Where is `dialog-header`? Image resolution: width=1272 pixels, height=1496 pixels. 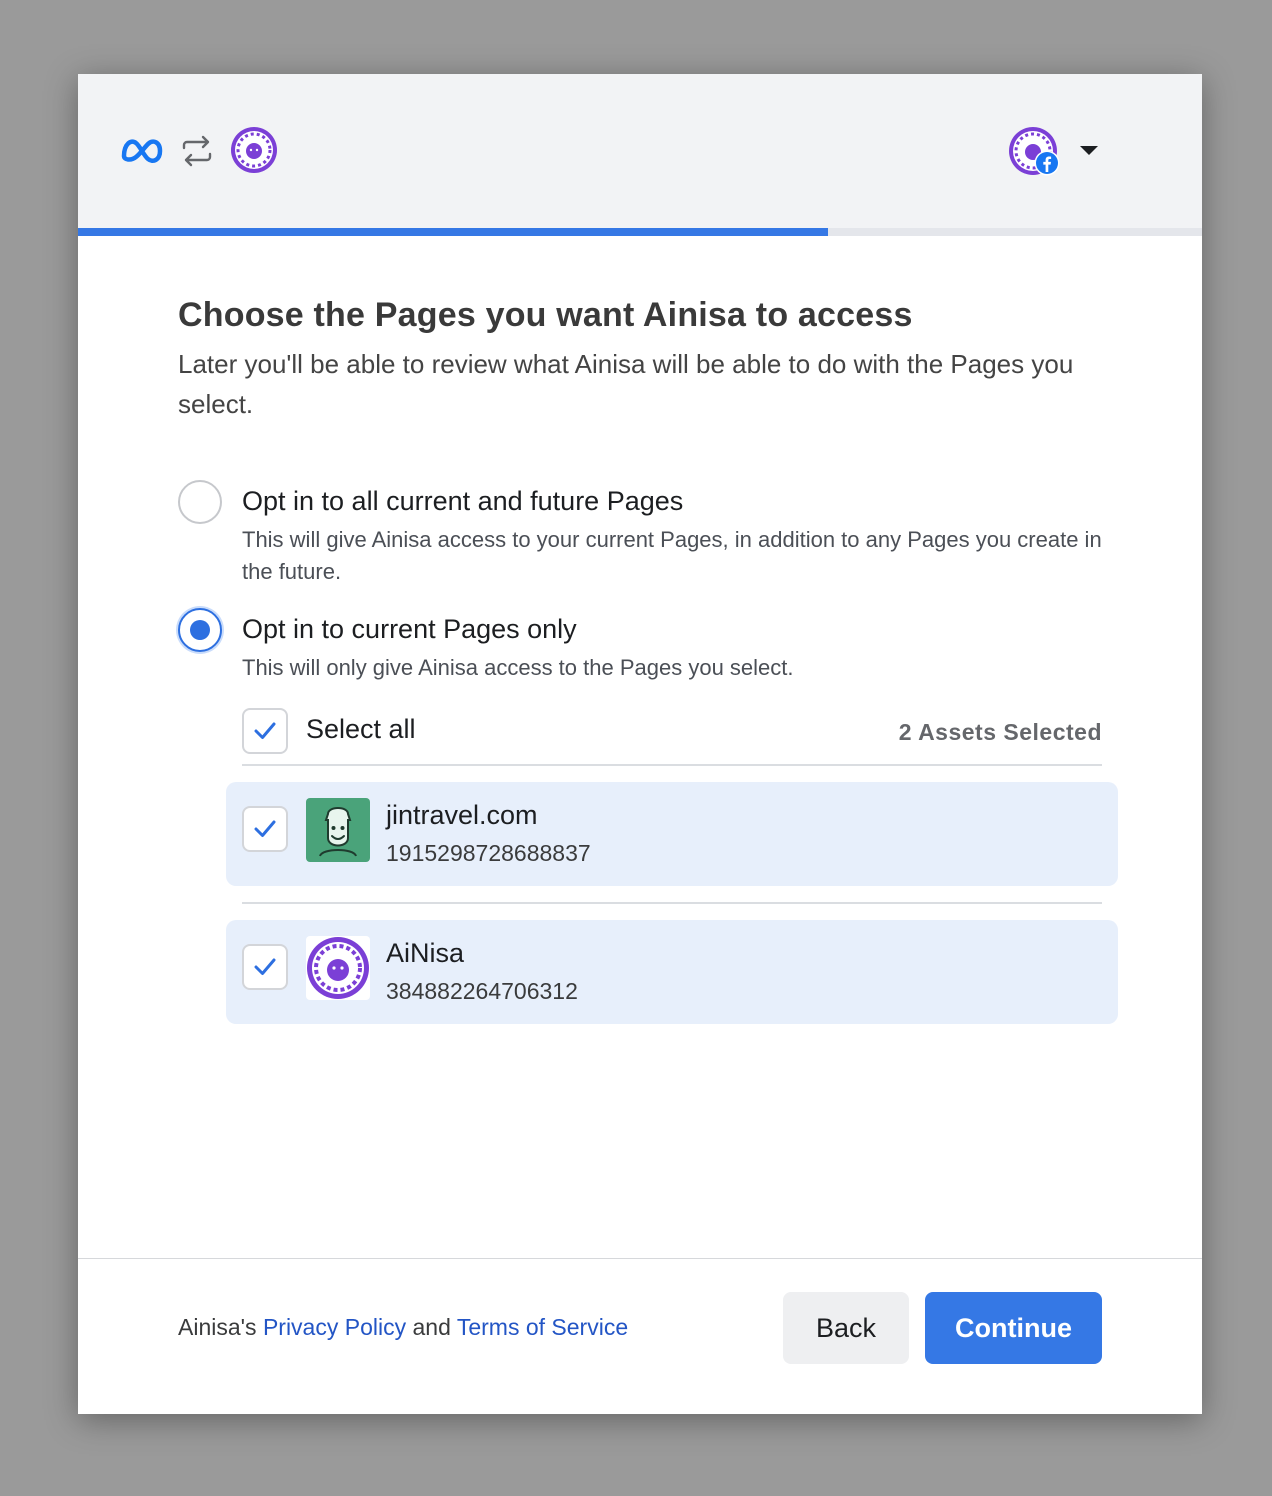
dialog-header is located at coordinates (640, 151).